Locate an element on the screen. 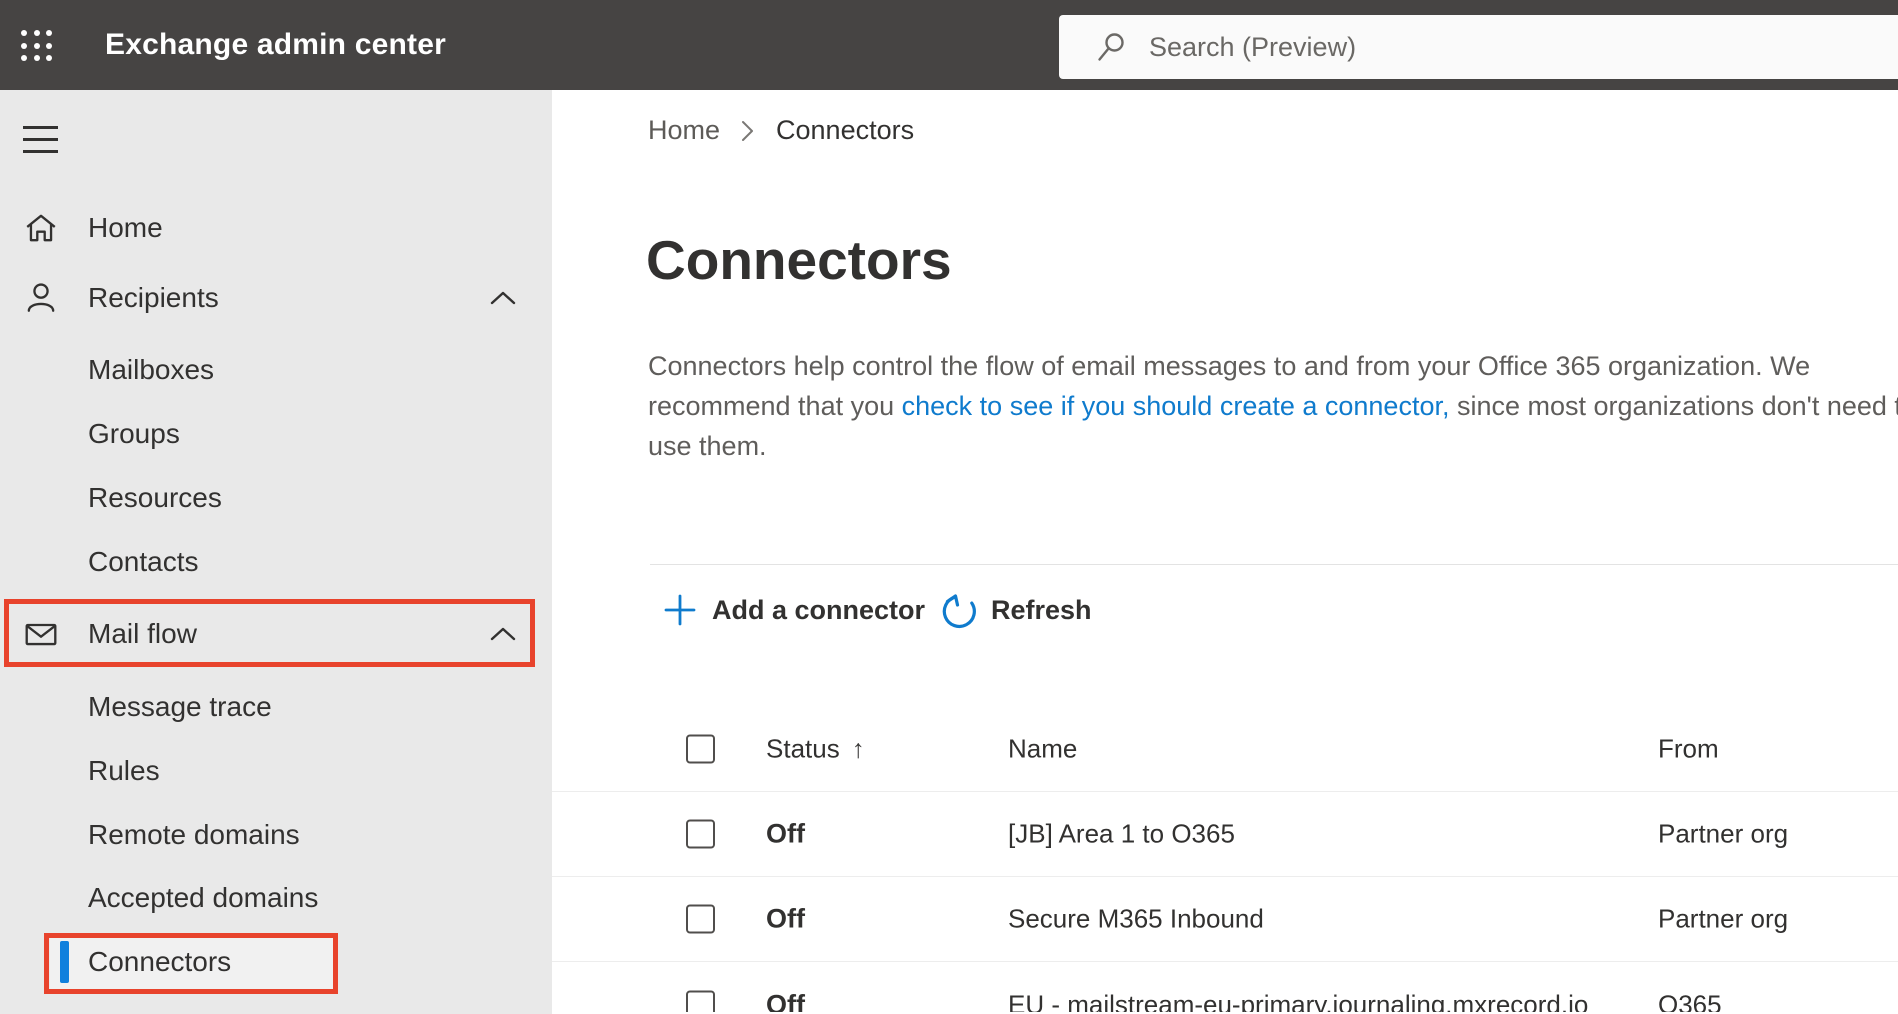 The height and width of the screenshot is (1014, 1898). table-row: Off [JB] Area 1 to O365 Partner org is located at coordinates (1225, 834).